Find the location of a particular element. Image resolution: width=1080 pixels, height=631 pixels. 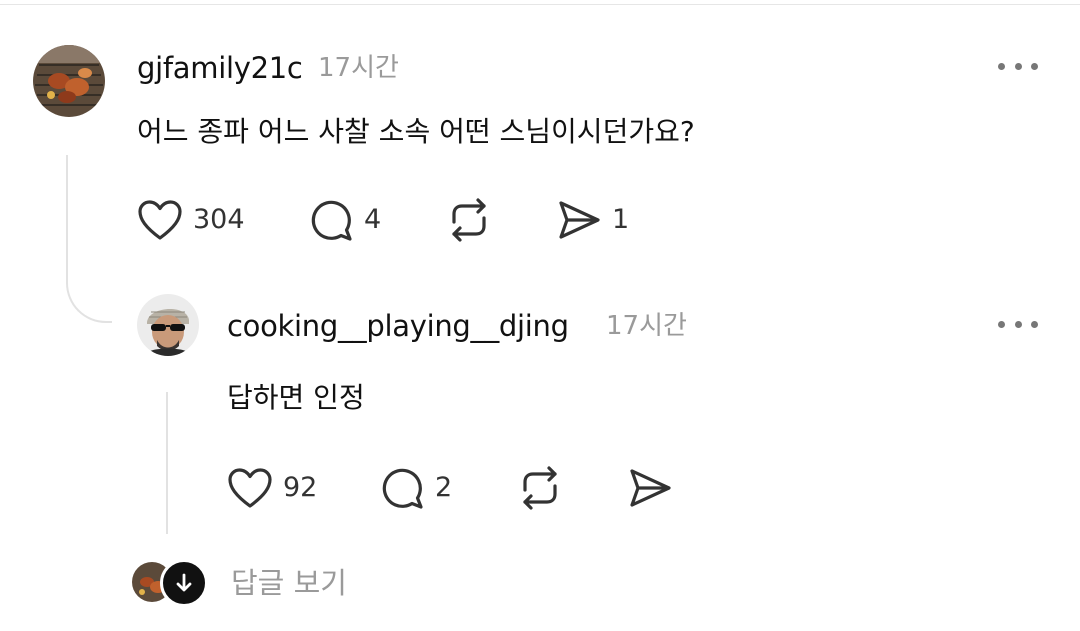

comment-text: 어느 종파 어느 사찰 소속 어떤 스님이시던가요? is located at coordinates (416, 131).